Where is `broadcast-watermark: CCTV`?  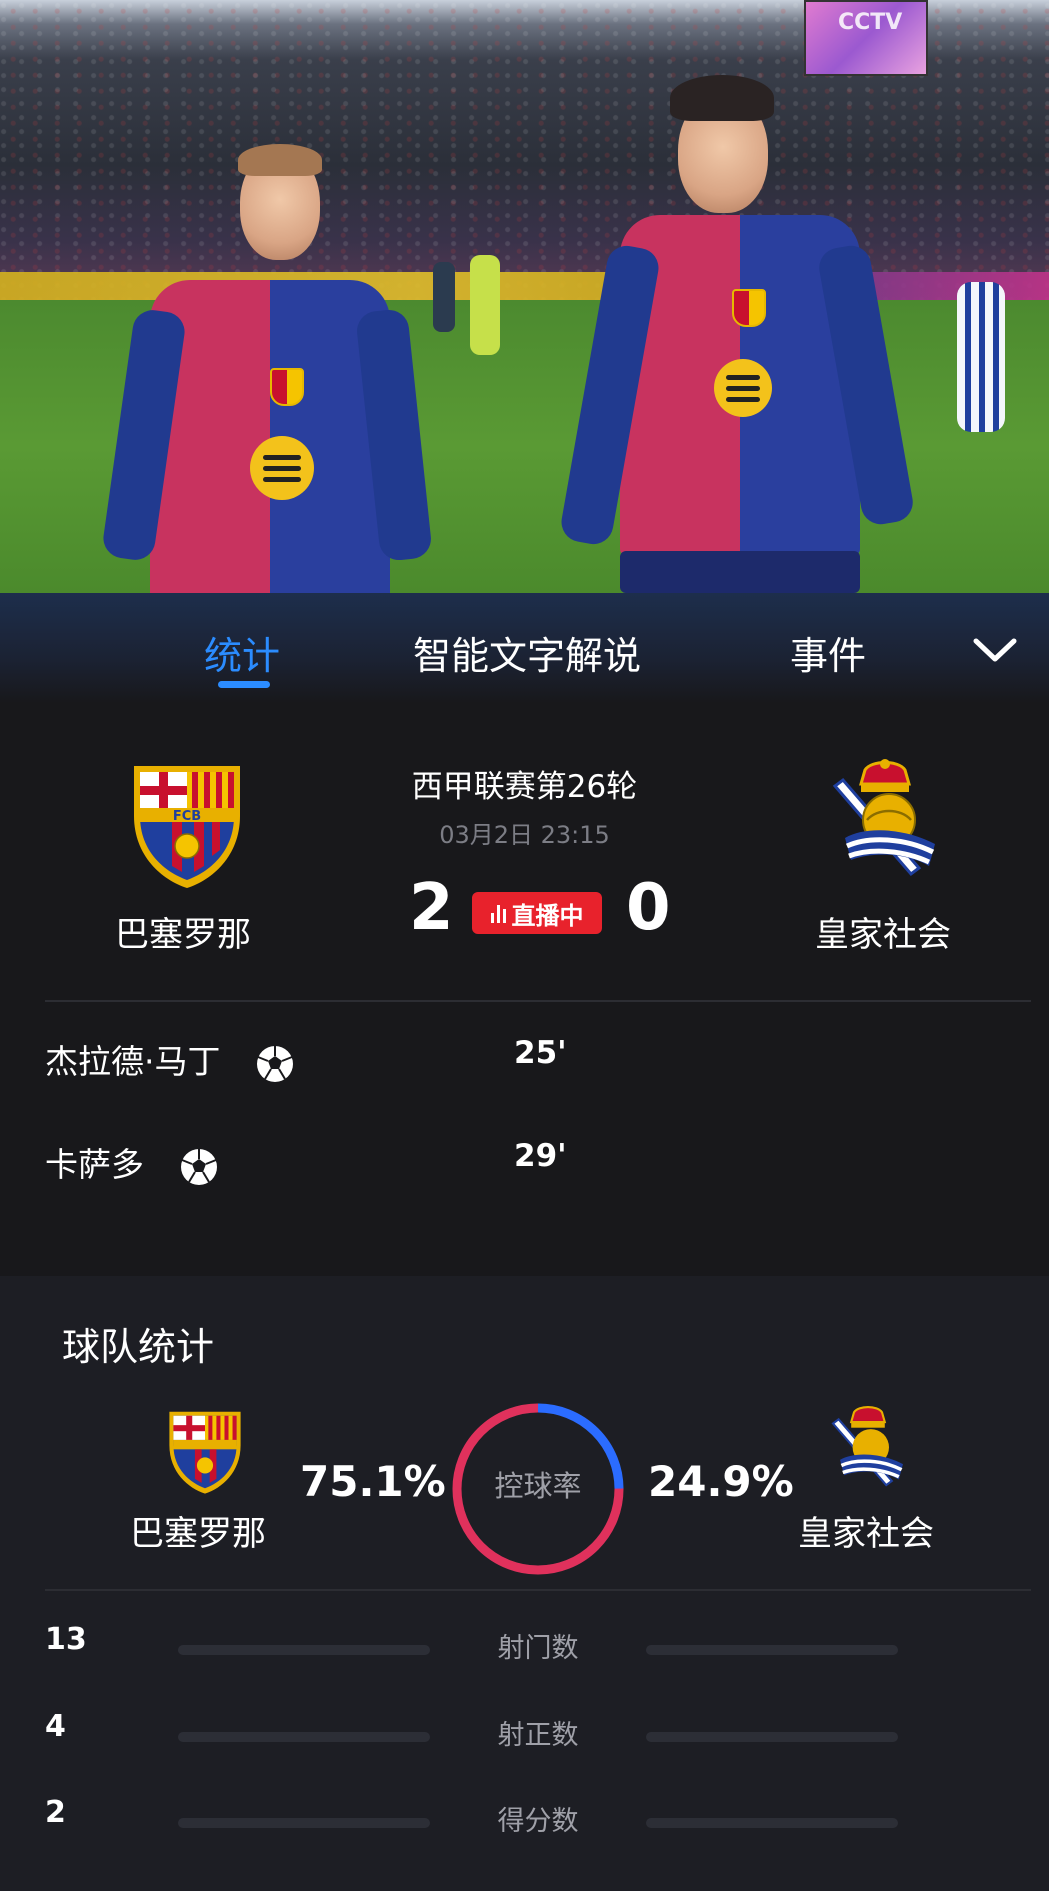
broadcast-watermark: CCTV is located at coordinates (870, 22).